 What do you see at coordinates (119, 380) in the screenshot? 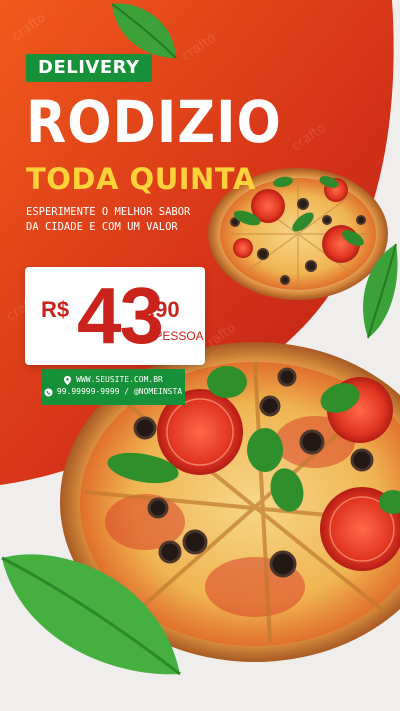
I see `website-link: WWW.SEUSITE.COM.BR` at bounding box center [119, 380].